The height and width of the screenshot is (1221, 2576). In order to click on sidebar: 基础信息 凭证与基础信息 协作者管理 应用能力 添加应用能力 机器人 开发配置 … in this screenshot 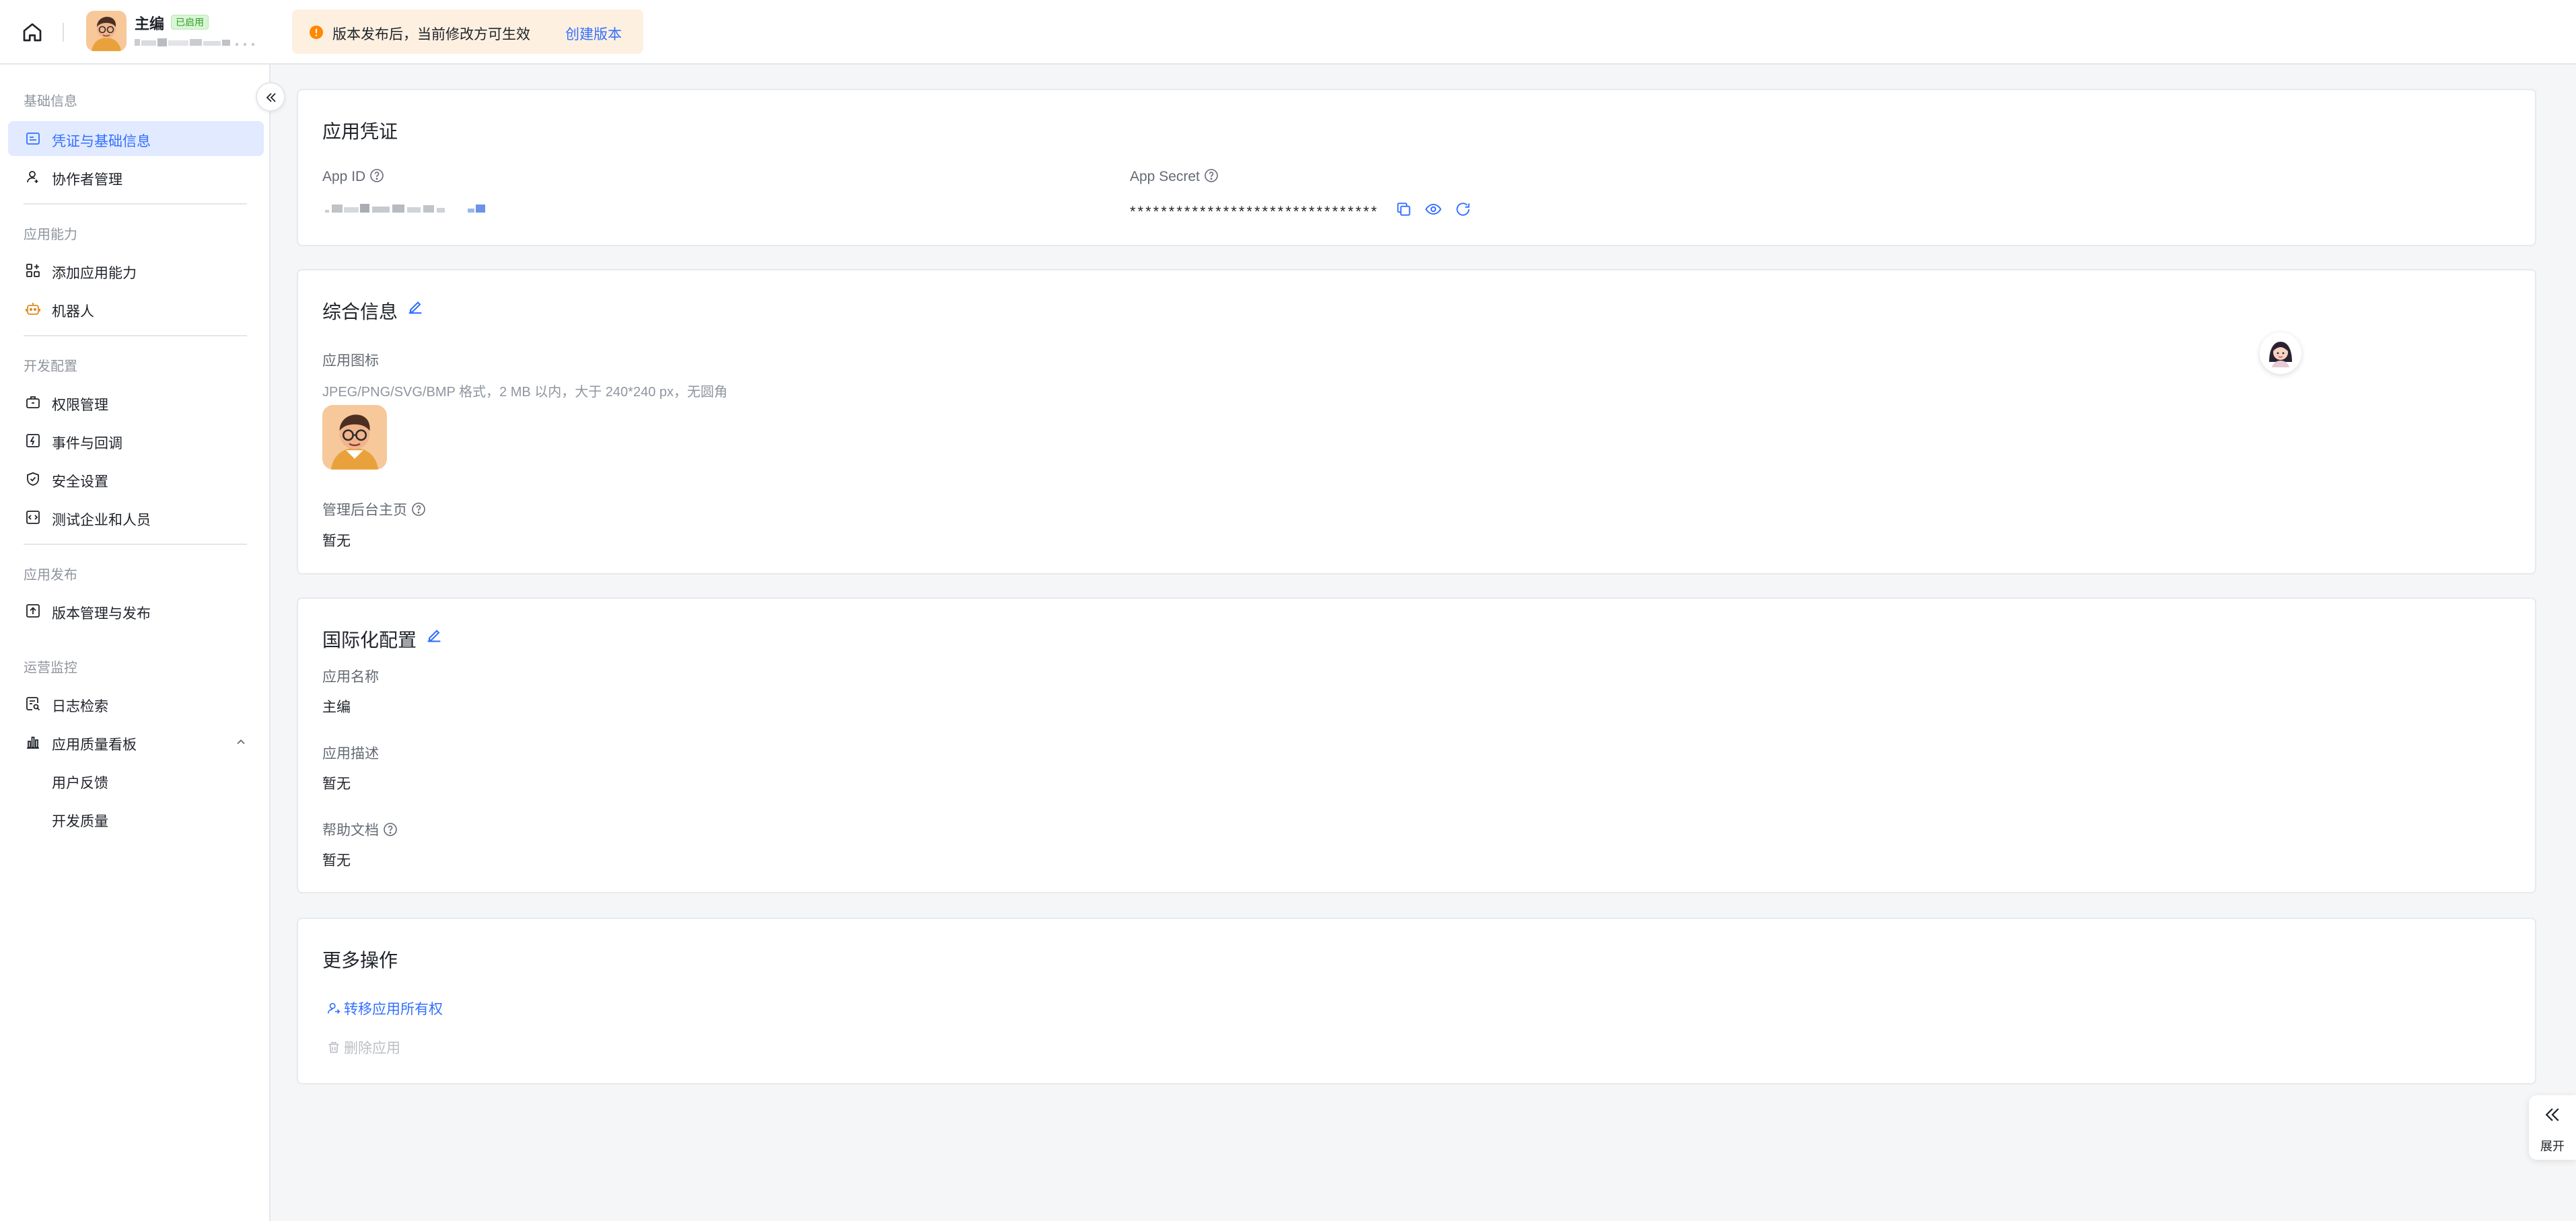, I will do `click(135, 643)`.